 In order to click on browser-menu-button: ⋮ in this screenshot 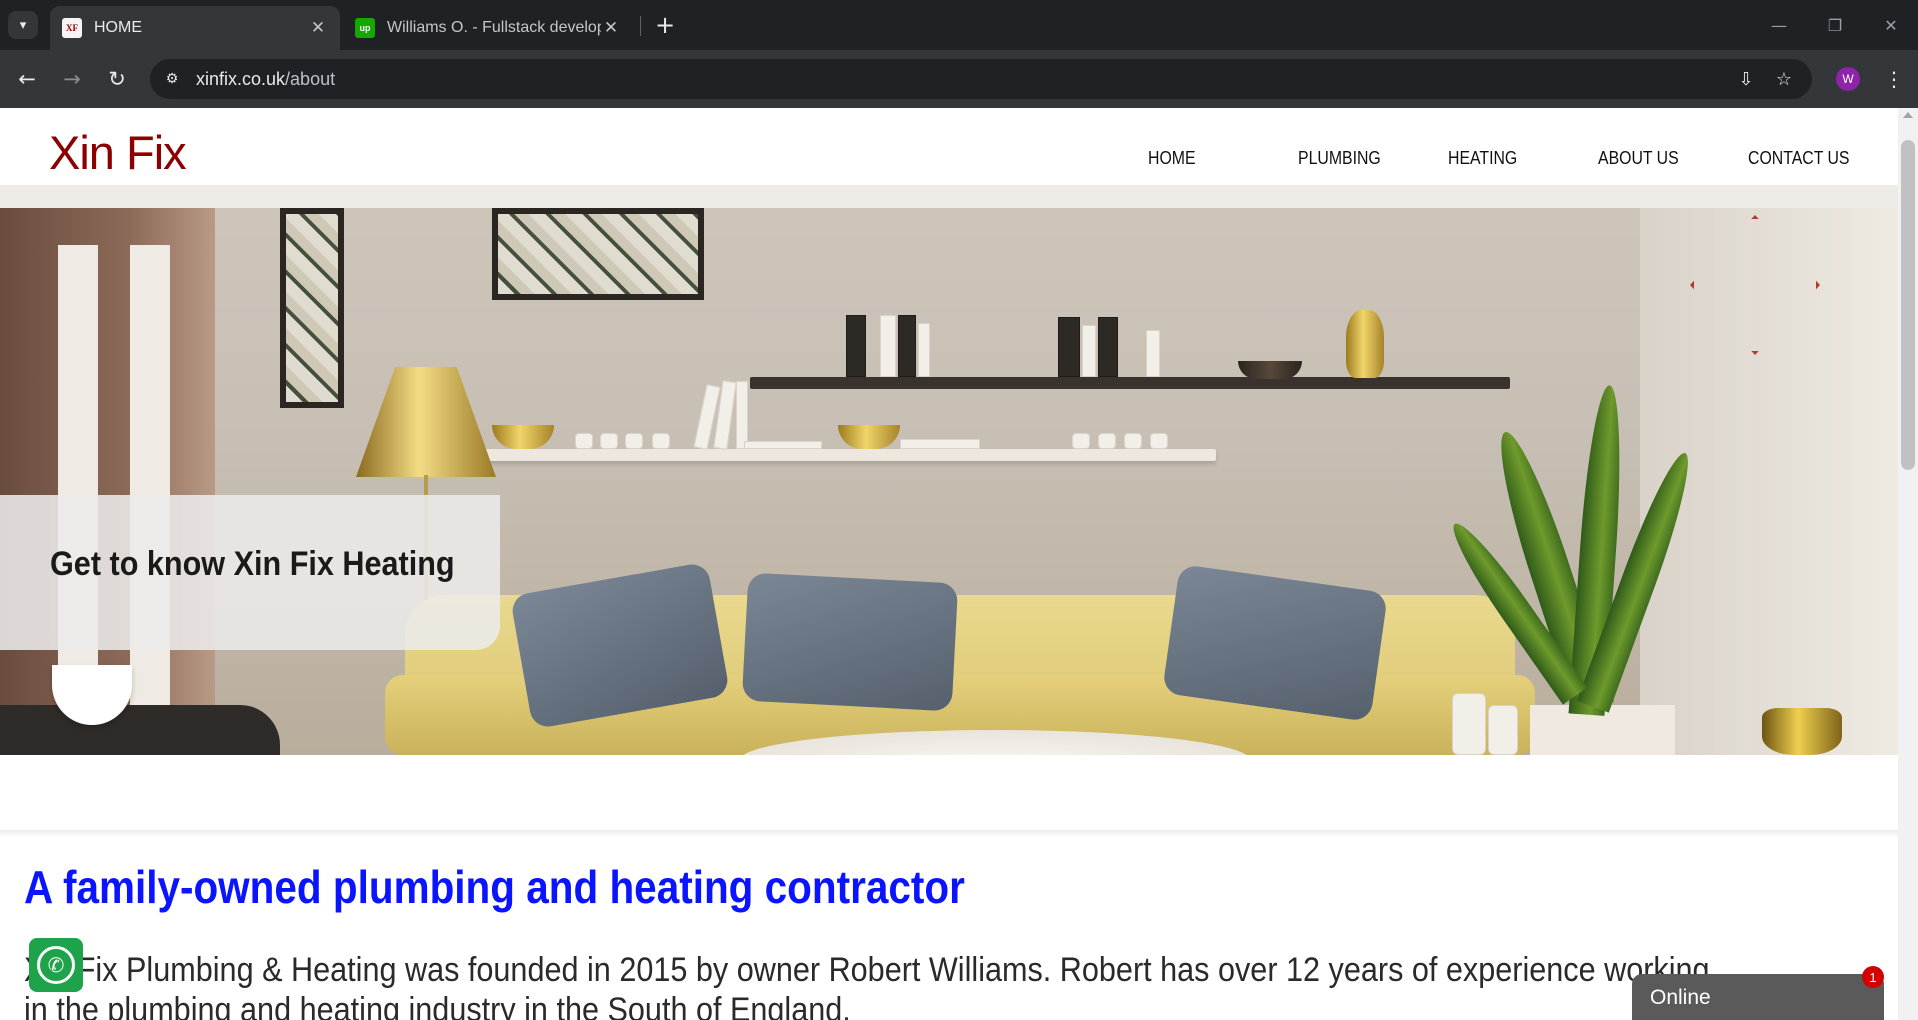, I will do `click(1894, 79)`.